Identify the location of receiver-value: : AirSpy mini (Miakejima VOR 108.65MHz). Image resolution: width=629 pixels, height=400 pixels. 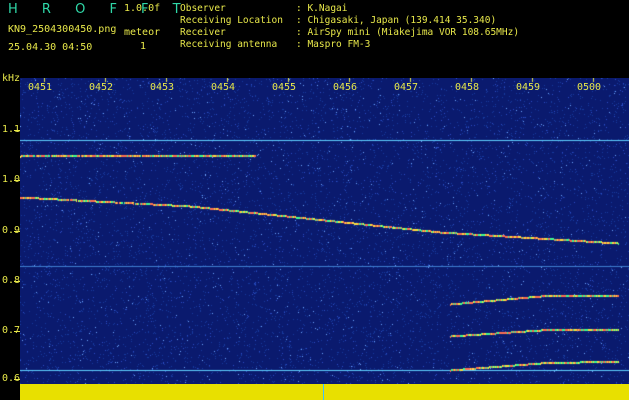
(408, 32).